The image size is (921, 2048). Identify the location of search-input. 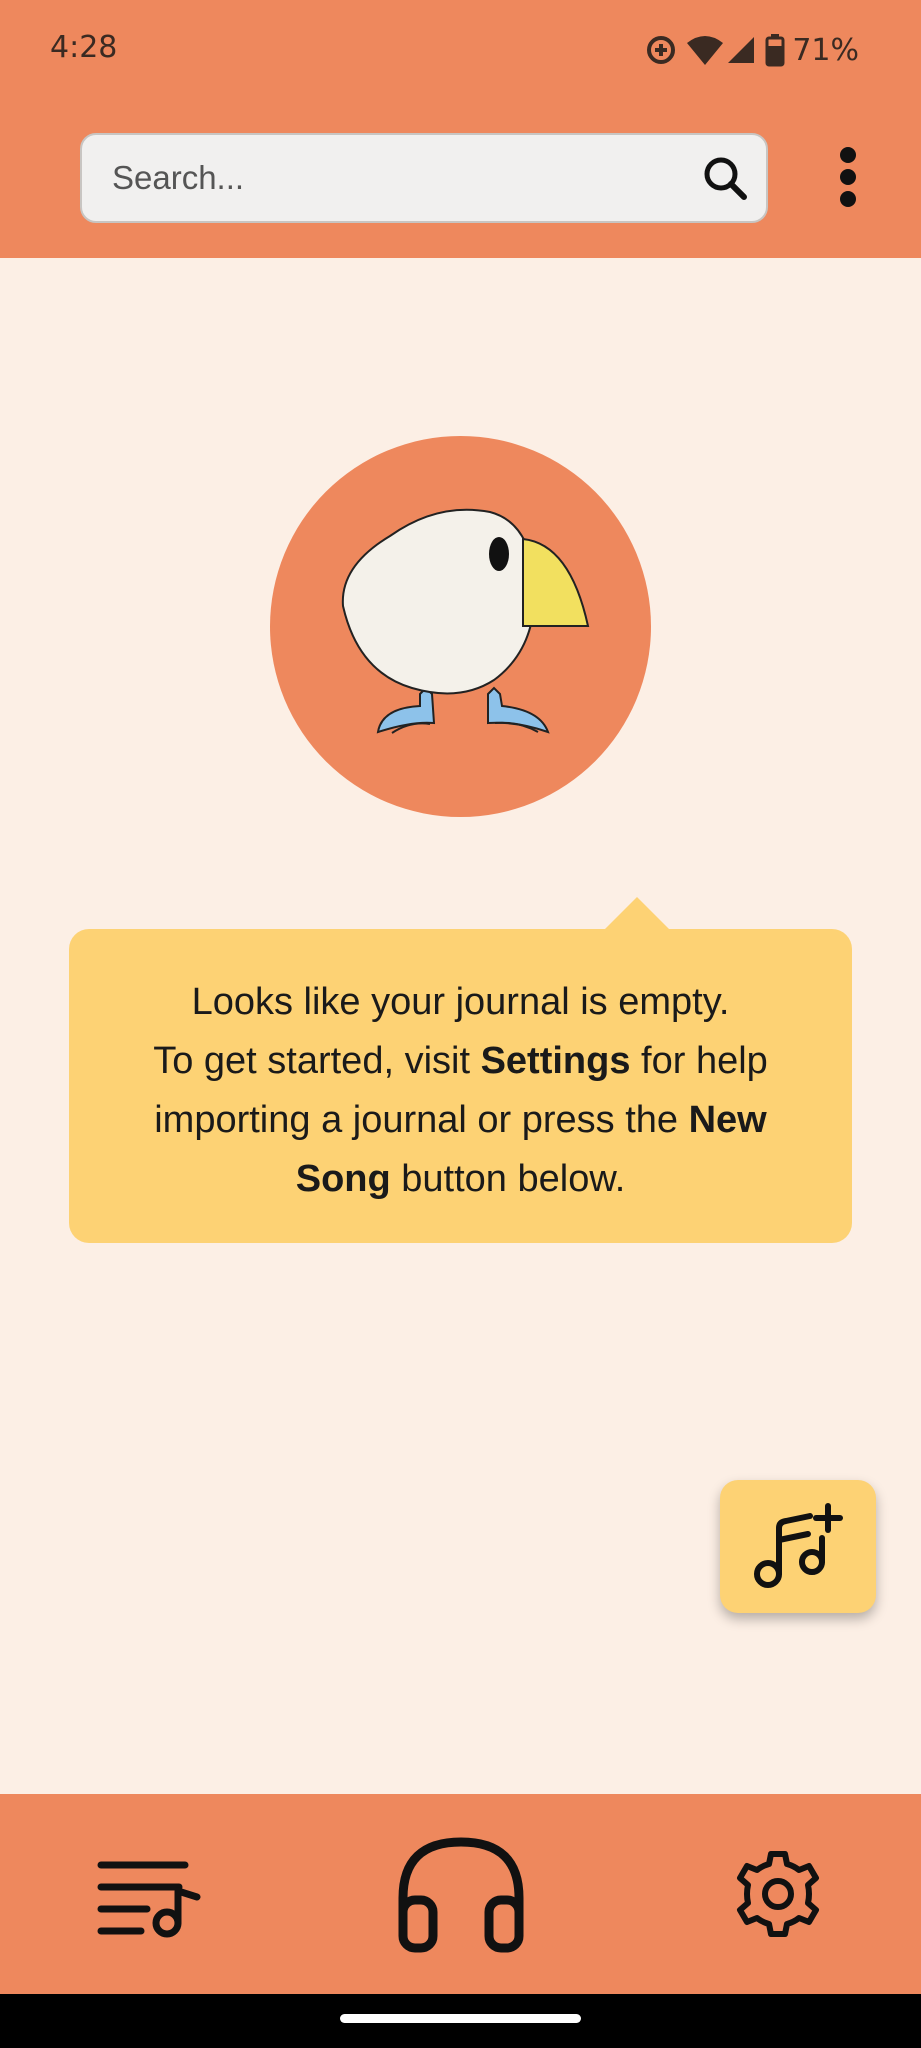
(392, 178).